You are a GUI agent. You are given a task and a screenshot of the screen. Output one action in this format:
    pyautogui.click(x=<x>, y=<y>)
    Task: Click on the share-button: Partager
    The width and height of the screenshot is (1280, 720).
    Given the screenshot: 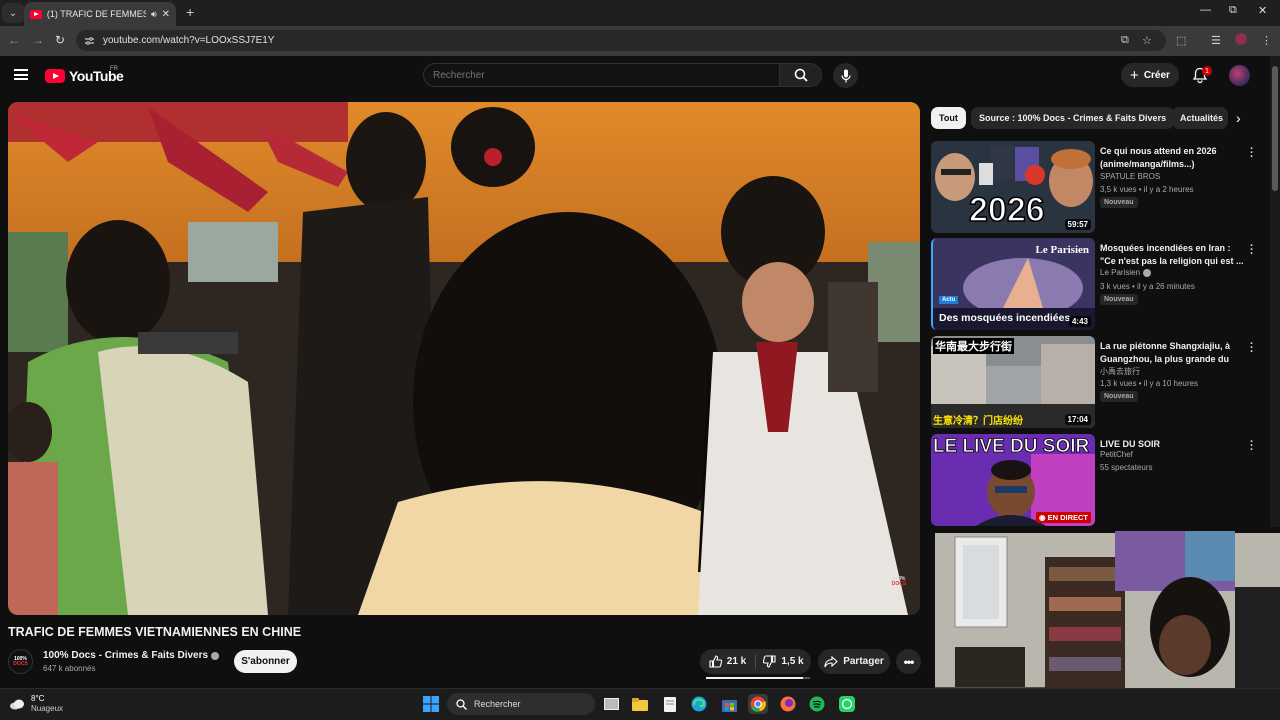 What is the action you would take?
    pyautogui.click(x=854, y=661)
    